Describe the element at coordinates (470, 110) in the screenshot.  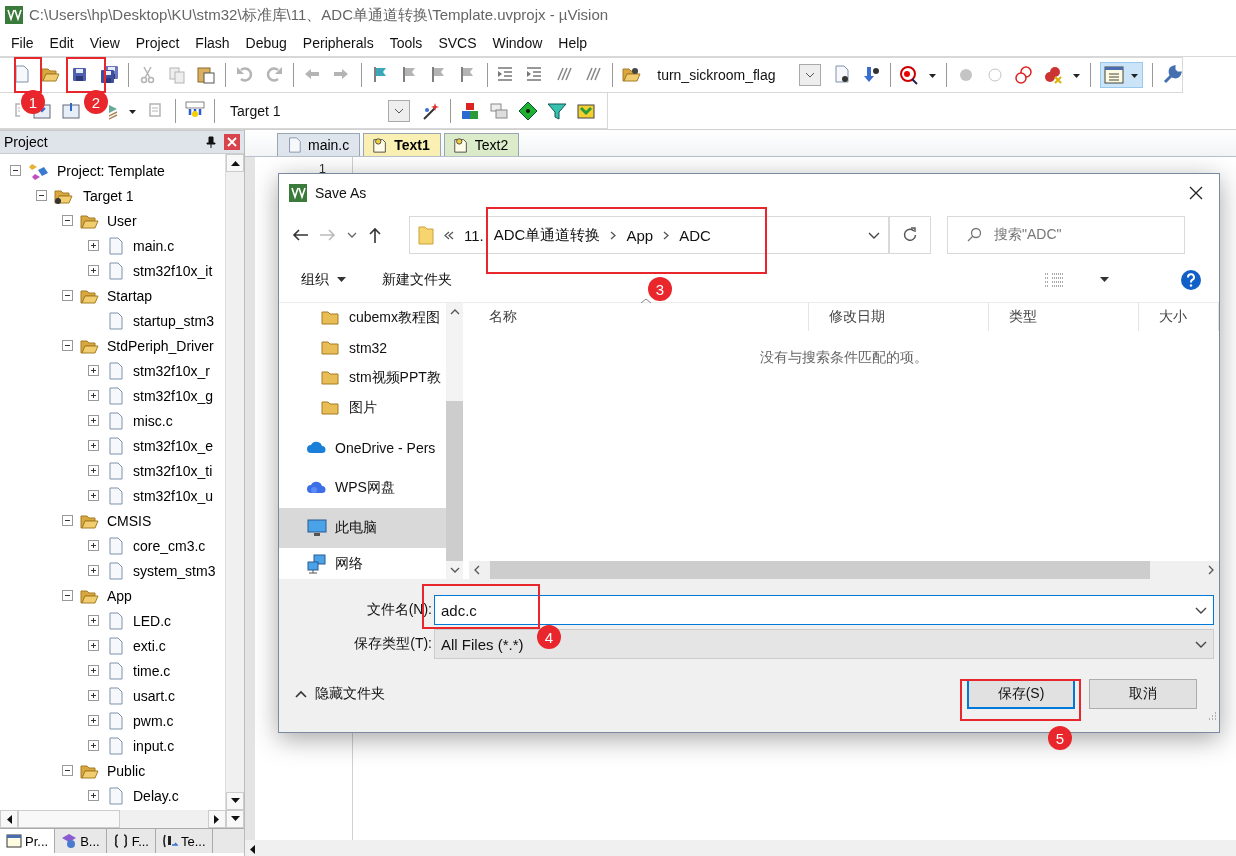
I see `components-icon` at that location.